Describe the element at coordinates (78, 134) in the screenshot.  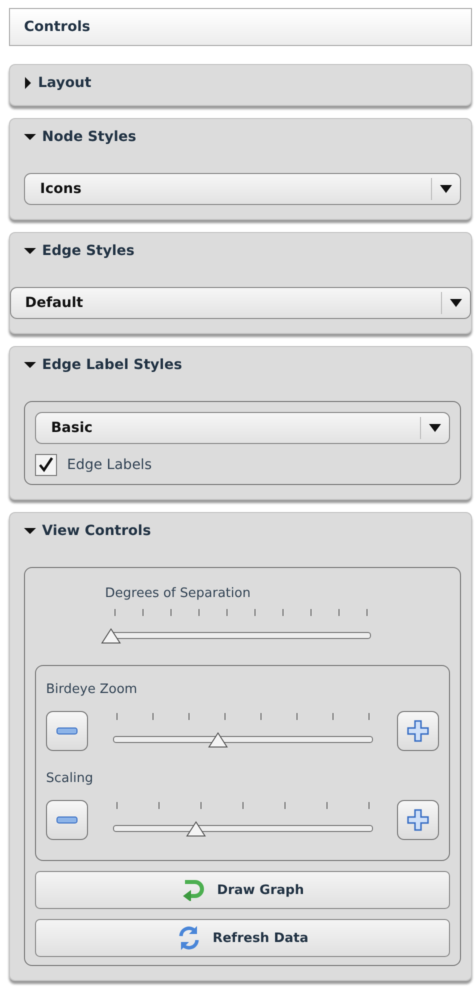
I see `panel-header: Node Styles` at that location.